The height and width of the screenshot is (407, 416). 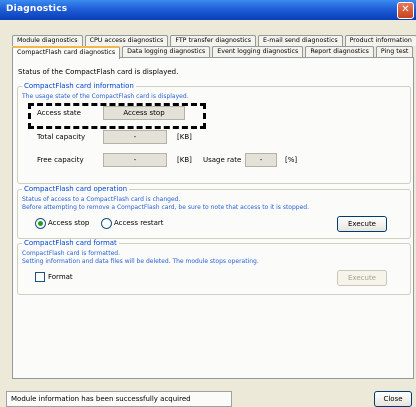 What do you see at coordinates (40, 277) in the screenshot?
I see `format-checkbox` at bounding box center [40, 277].